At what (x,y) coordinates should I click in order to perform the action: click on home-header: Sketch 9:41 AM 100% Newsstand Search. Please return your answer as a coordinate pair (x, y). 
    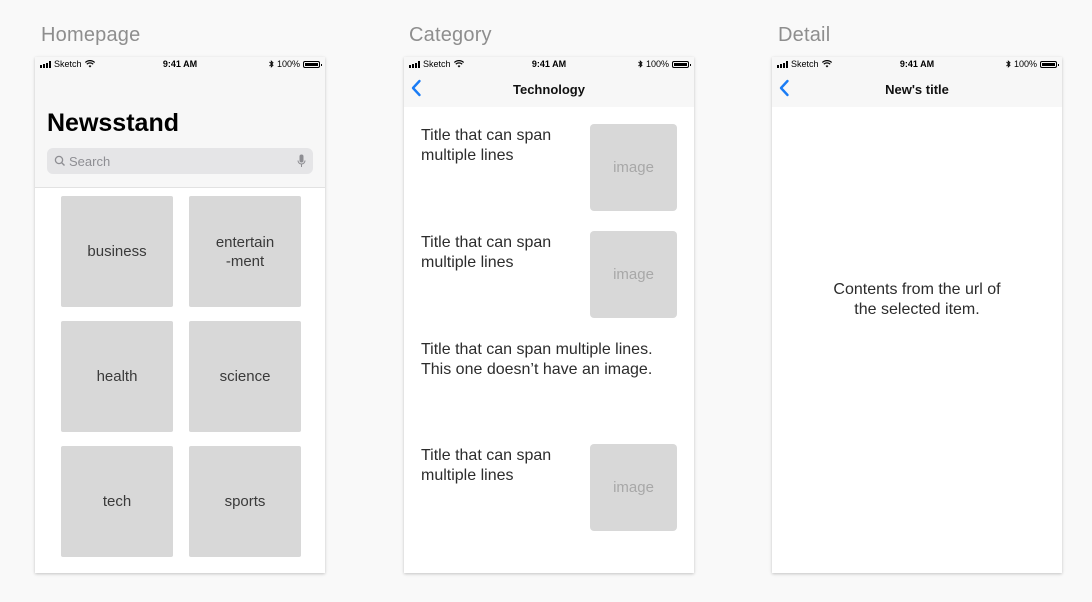
    Looking at the image, I should click on (180, 122).